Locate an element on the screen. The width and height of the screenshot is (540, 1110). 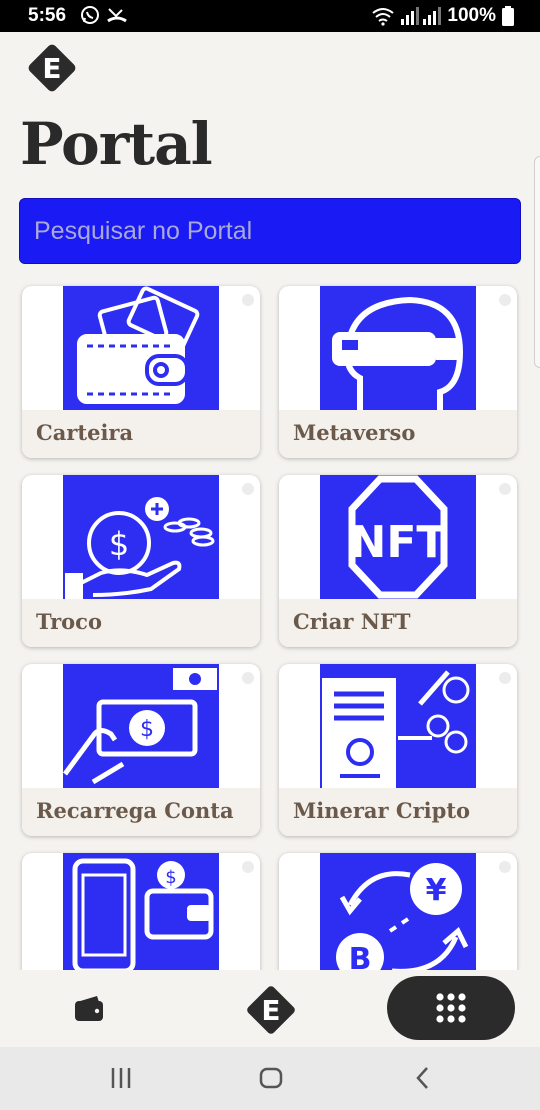
card-recarrega-conta: $ Recarrega Conta is located at coordinates (141, 750).